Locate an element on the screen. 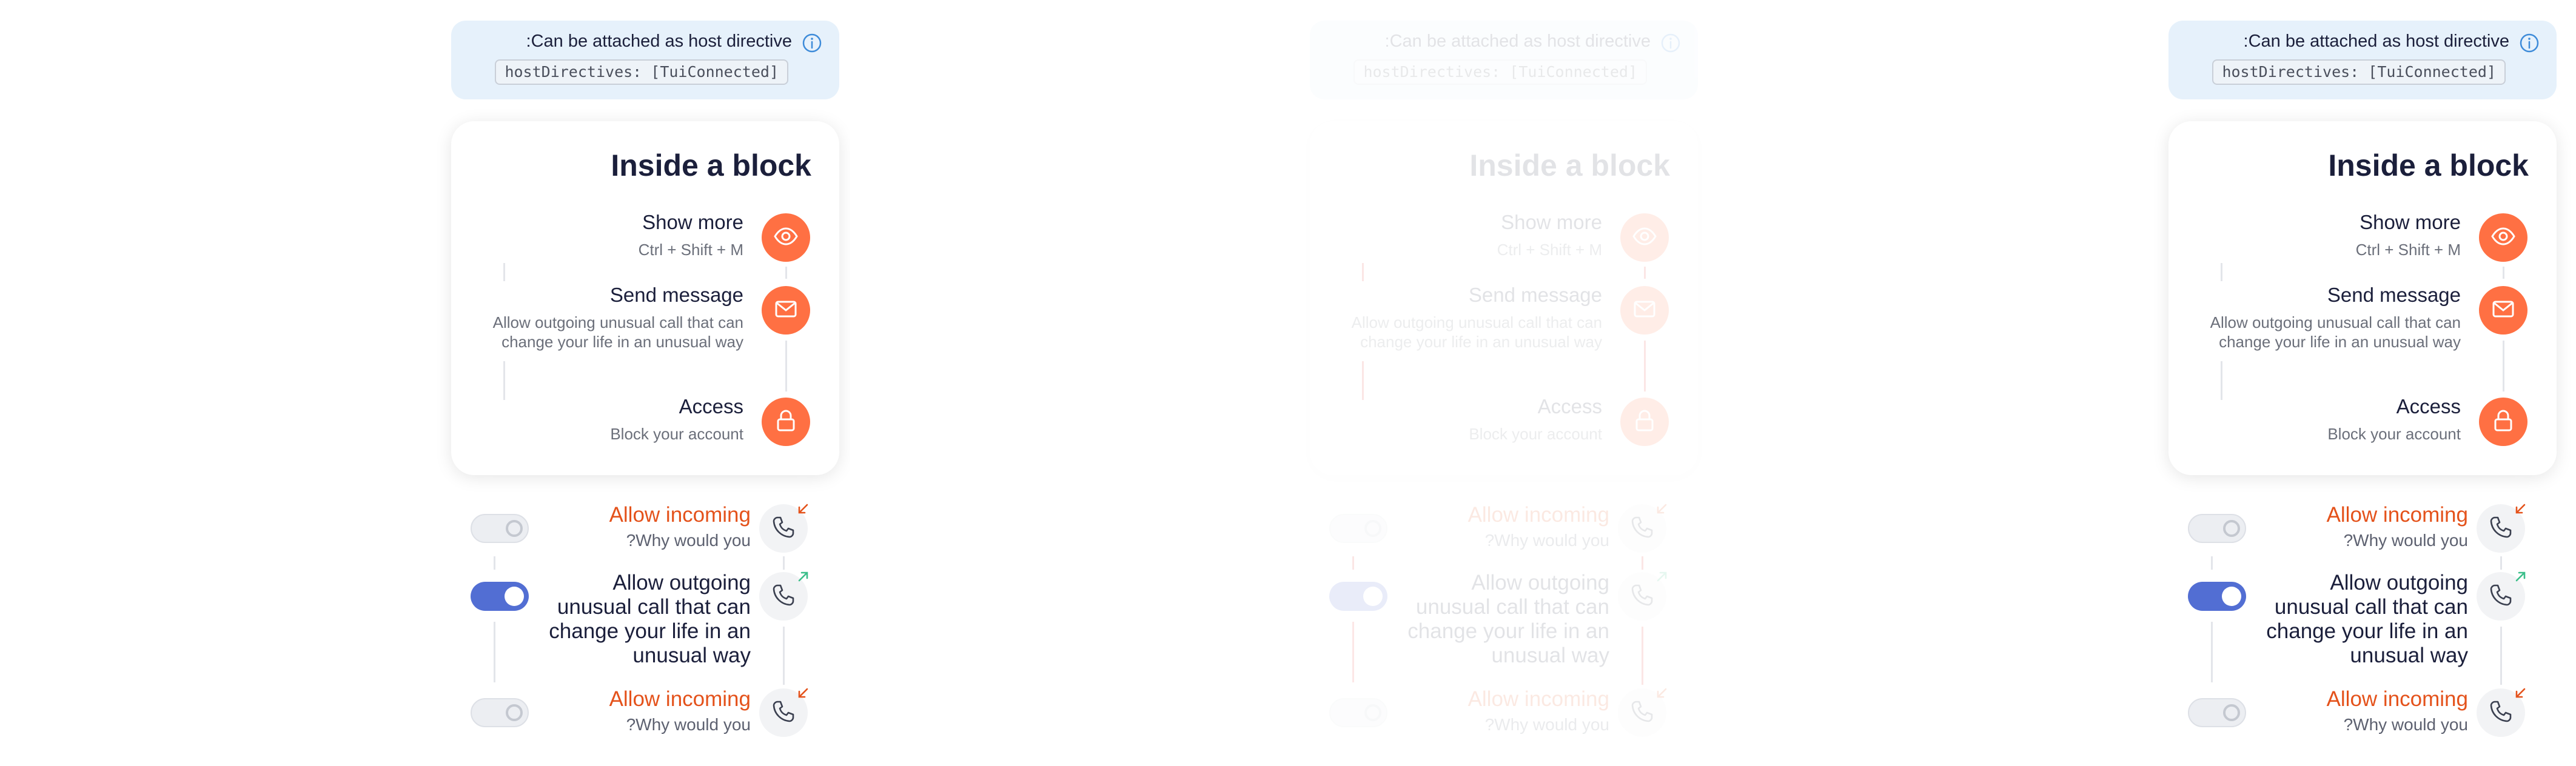 The height and width of the screenshot is (766, 2576). item-desc-access: Block your account is located at coordinates (1535, 434).